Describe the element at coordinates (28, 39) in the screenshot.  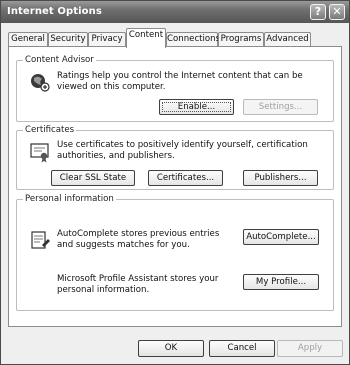
I see `tab-general: General` at that location.